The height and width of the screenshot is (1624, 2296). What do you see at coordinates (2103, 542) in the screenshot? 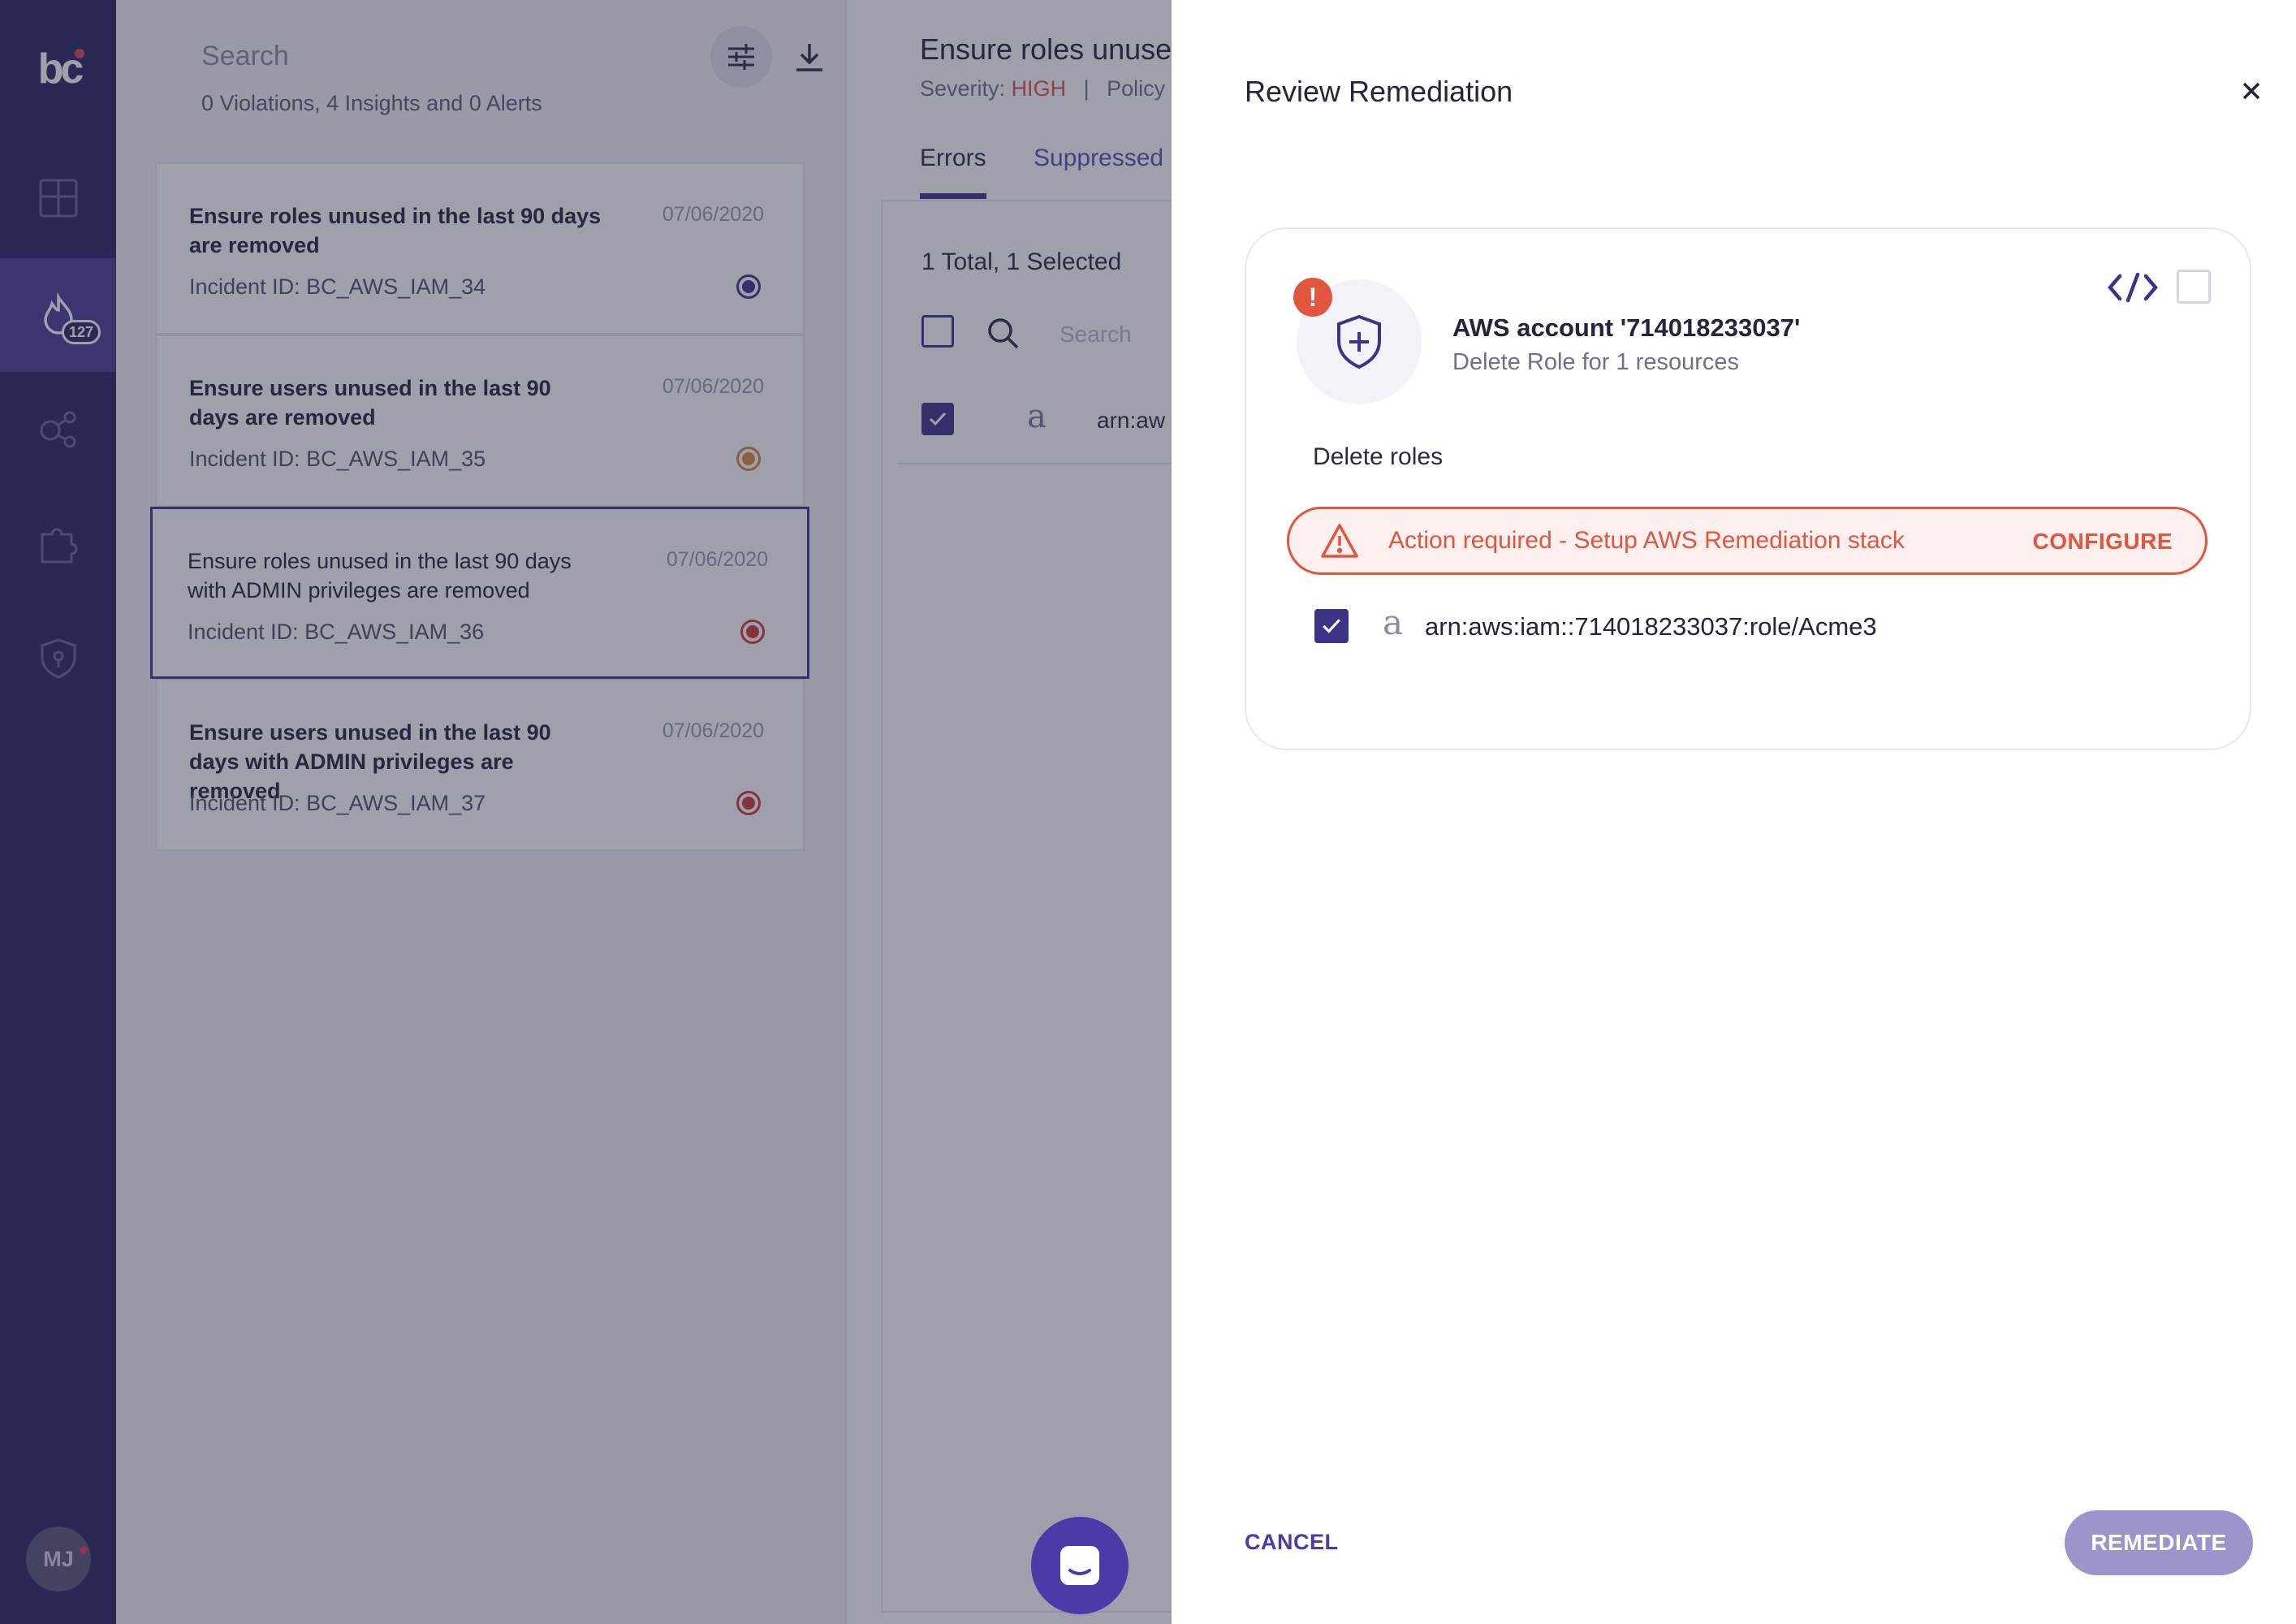
I see `configure-button: CONFIGURE` at bounding box center [2103, 542].